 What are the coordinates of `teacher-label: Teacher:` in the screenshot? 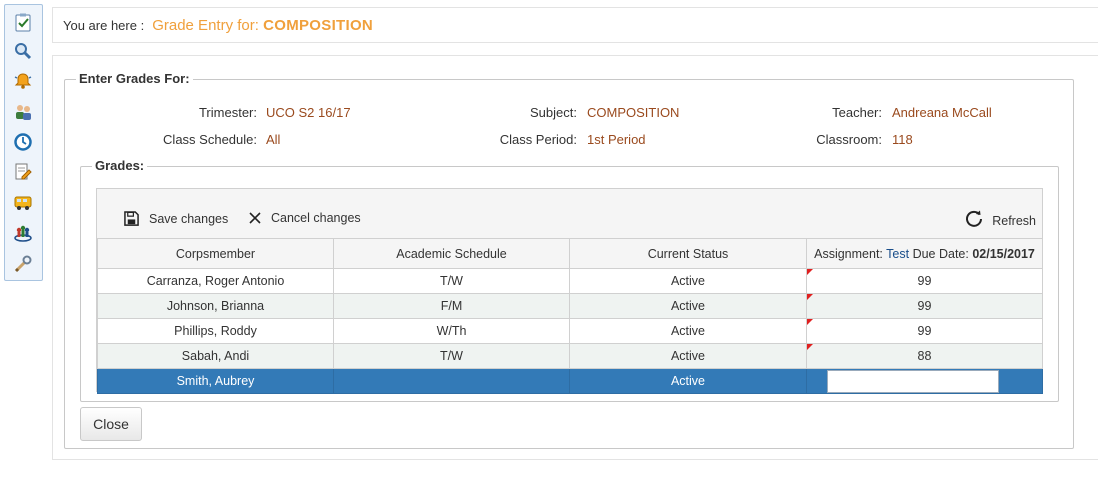 It's located at (857, 112).